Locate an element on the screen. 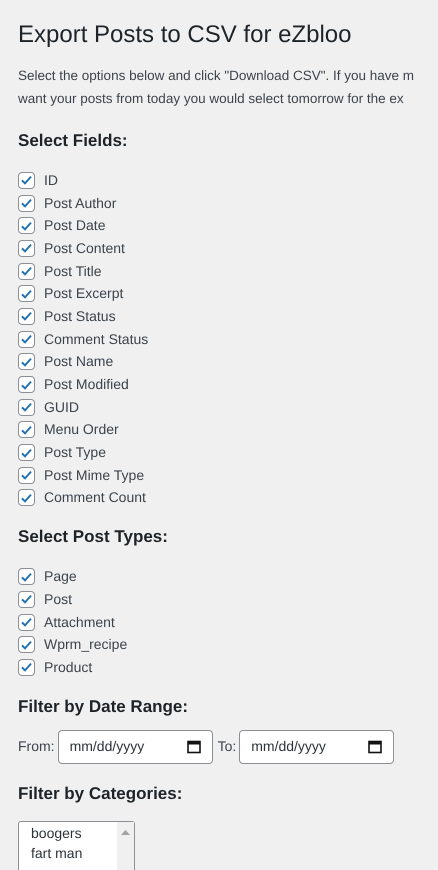 The height and width of the screenshot is (870, 438). checkbox-label: Product is located at coordinates (68, 667).